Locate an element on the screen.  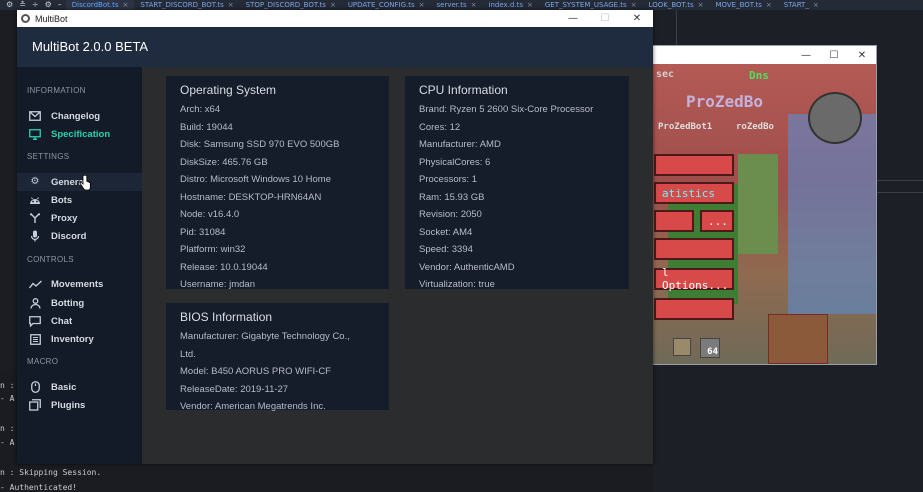
editor-tab-label: GET_SYSTEM_USAGE.ts is located at coordinates (585, 5).